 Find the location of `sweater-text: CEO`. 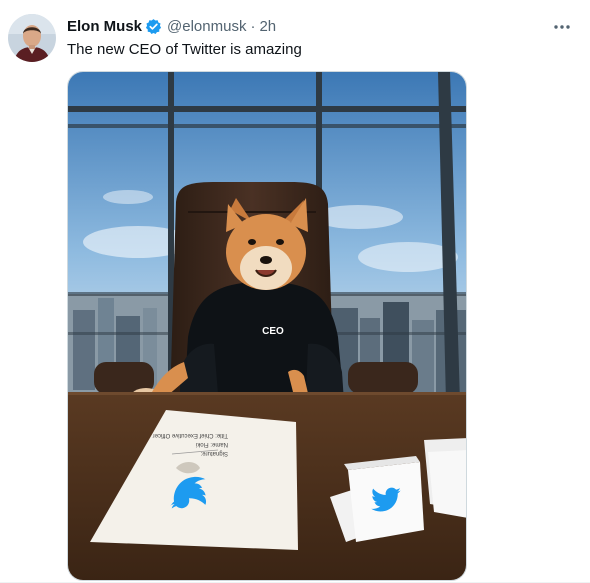

sweater-text: CEO is located at coordinates (273, 331).